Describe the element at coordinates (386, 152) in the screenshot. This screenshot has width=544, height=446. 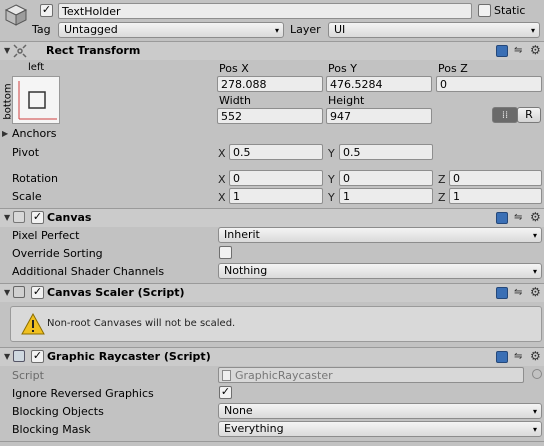
I see `pivot-y-input: 0.5` at that location.